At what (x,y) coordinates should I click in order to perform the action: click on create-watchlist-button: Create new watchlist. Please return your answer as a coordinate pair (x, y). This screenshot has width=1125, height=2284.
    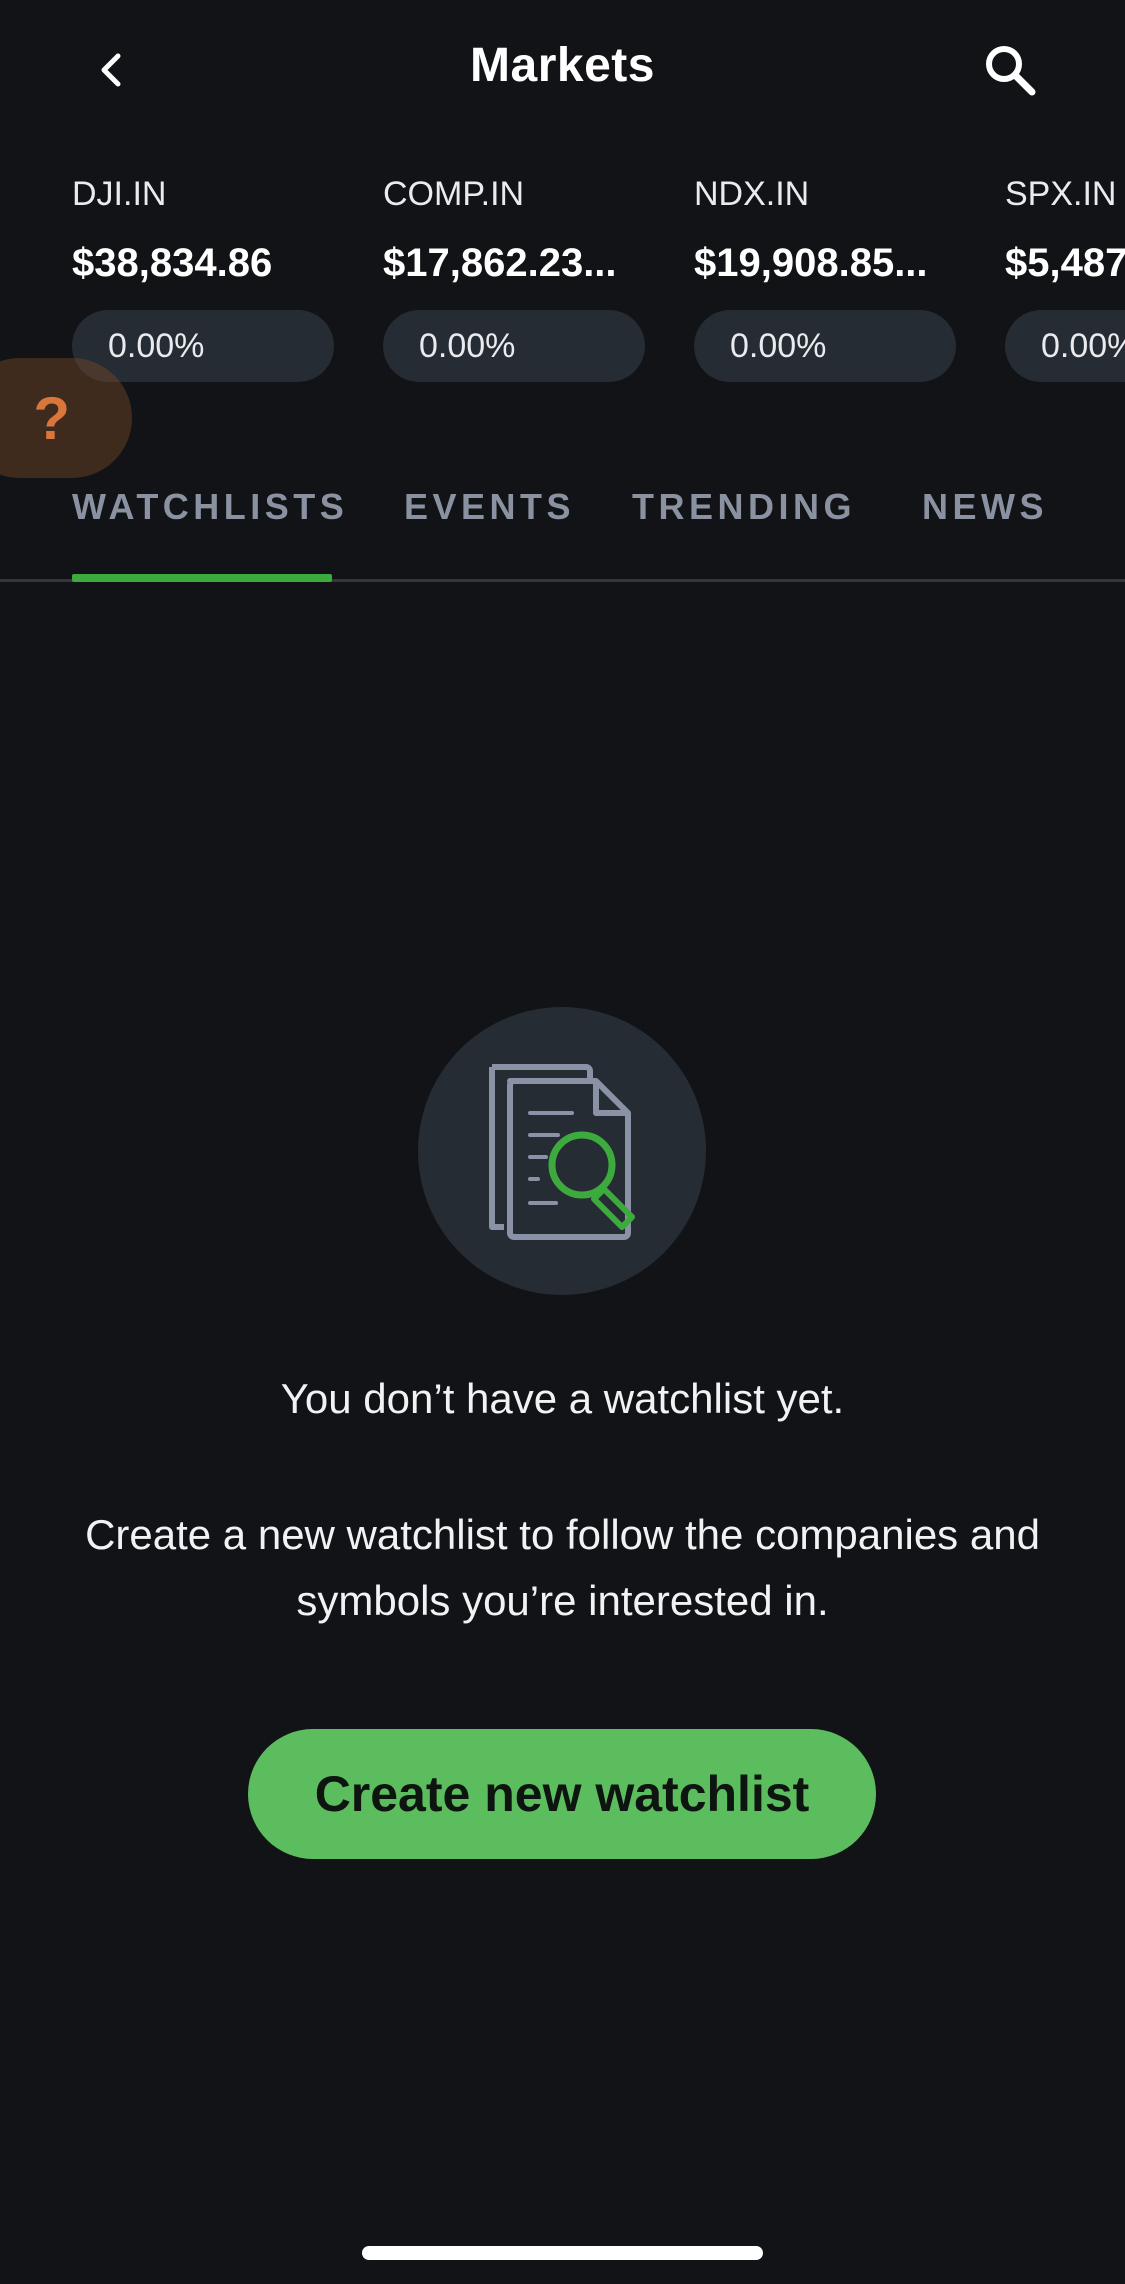
    Looking at the image, I should click on (562, 1794).